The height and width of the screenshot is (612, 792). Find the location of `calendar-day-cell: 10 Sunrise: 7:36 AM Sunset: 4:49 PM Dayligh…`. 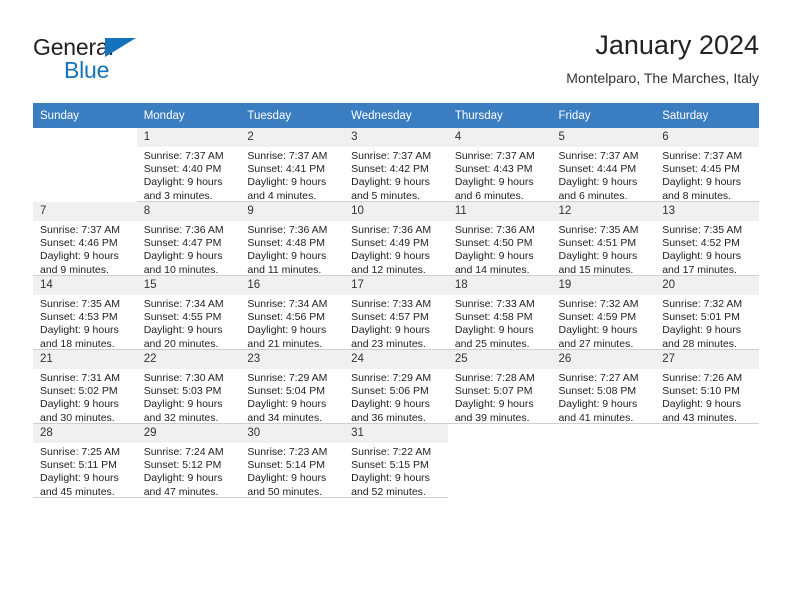

calendar-day-cell: 10 Sunrise: 7:36 AM Sunset: 4:49 PM Dayligh… is located at coordinates (396, 239).